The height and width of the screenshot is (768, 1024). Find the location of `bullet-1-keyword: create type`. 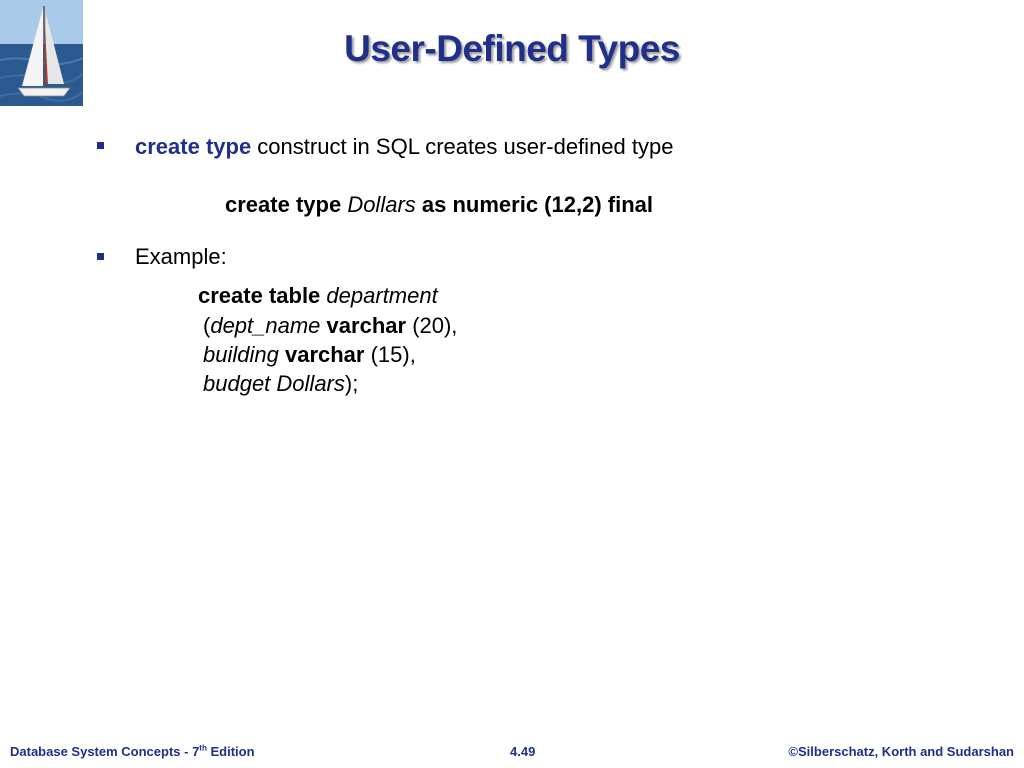

bullet-1-keyword: create type is located at coordinates (193, 146).